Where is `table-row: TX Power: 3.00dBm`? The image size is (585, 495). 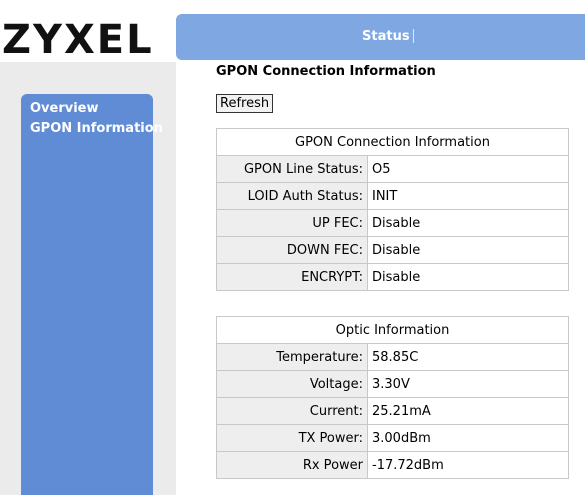
table-row: TX Power: 3.00dBm is located at coordinates (392, 438).